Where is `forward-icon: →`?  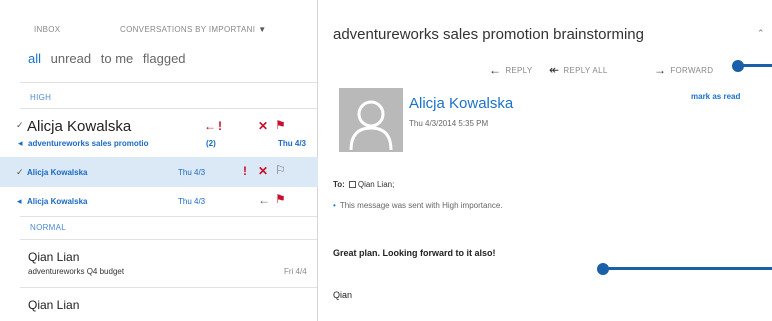
forward-icon: → is located at coordinates (660, 70).